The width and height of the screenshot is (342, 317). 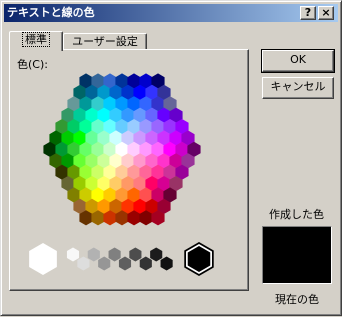 I want to click on color-swatch-white, so click(x=43, y=259).